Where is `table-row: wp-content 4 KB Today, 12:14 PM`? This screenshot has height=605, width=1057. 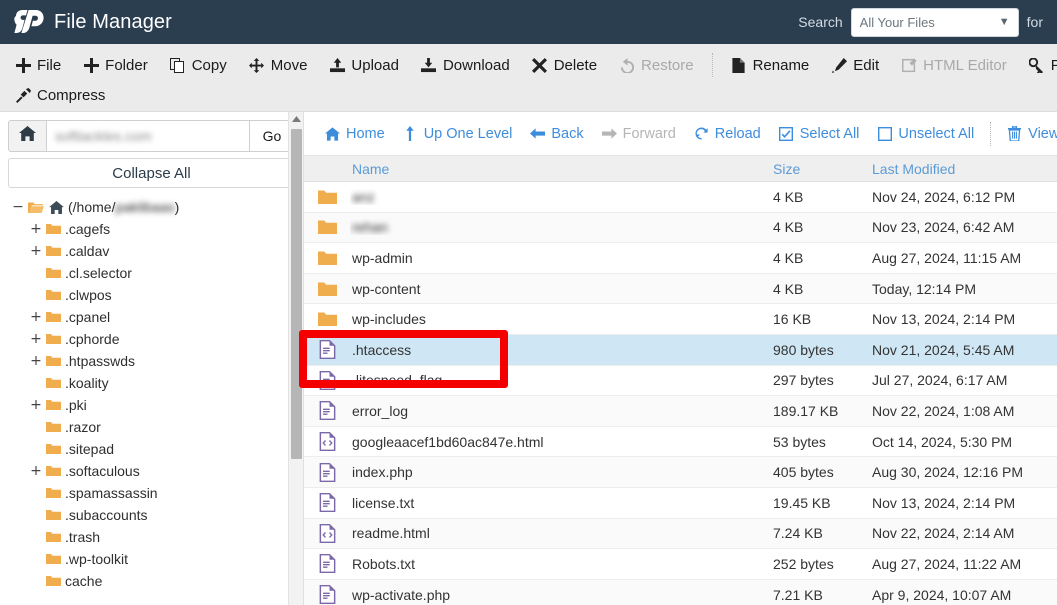 table-row: wp-content 4 KB Today, 12:14 PM is located at coordinates (680, 289).